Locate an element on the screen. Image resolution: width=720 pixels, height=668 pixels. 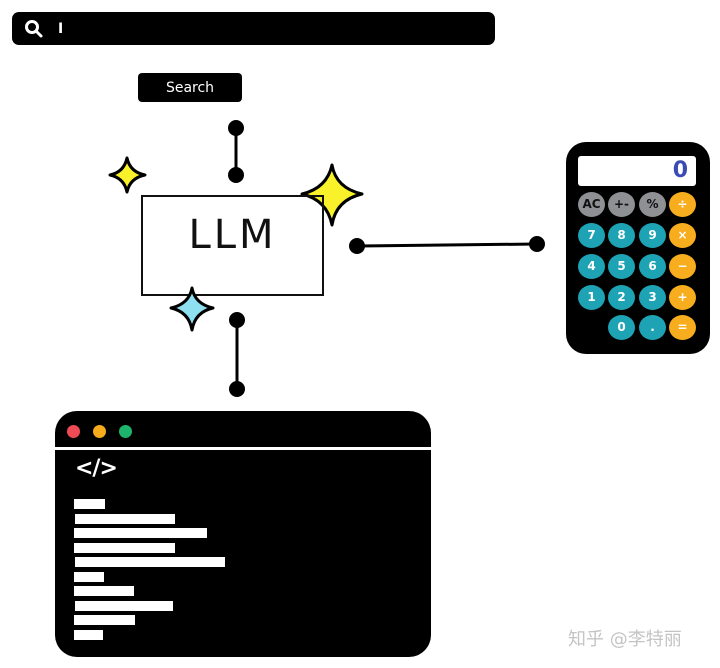
search-input: I is located at coordinates (253, 28).